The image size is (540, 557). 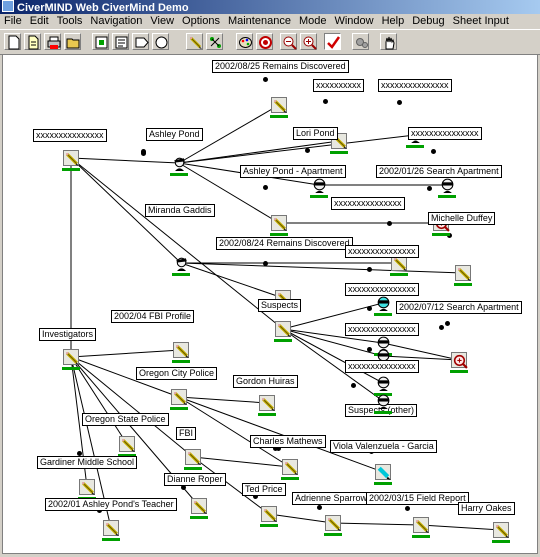 What do you see at coordinates (421, 525) in the screenshot?
I see `node-field-report` at bounding box center [421, 525].